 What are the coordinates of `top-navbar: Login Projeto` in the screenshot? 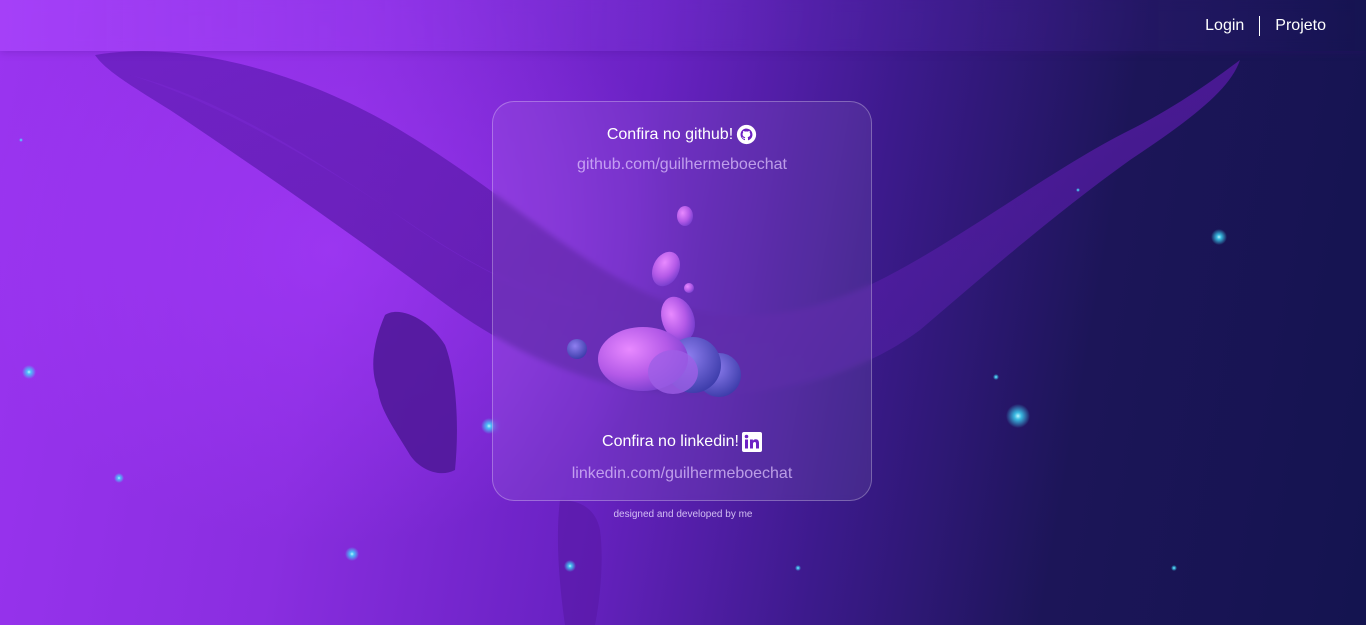 It's located at (683, 25).